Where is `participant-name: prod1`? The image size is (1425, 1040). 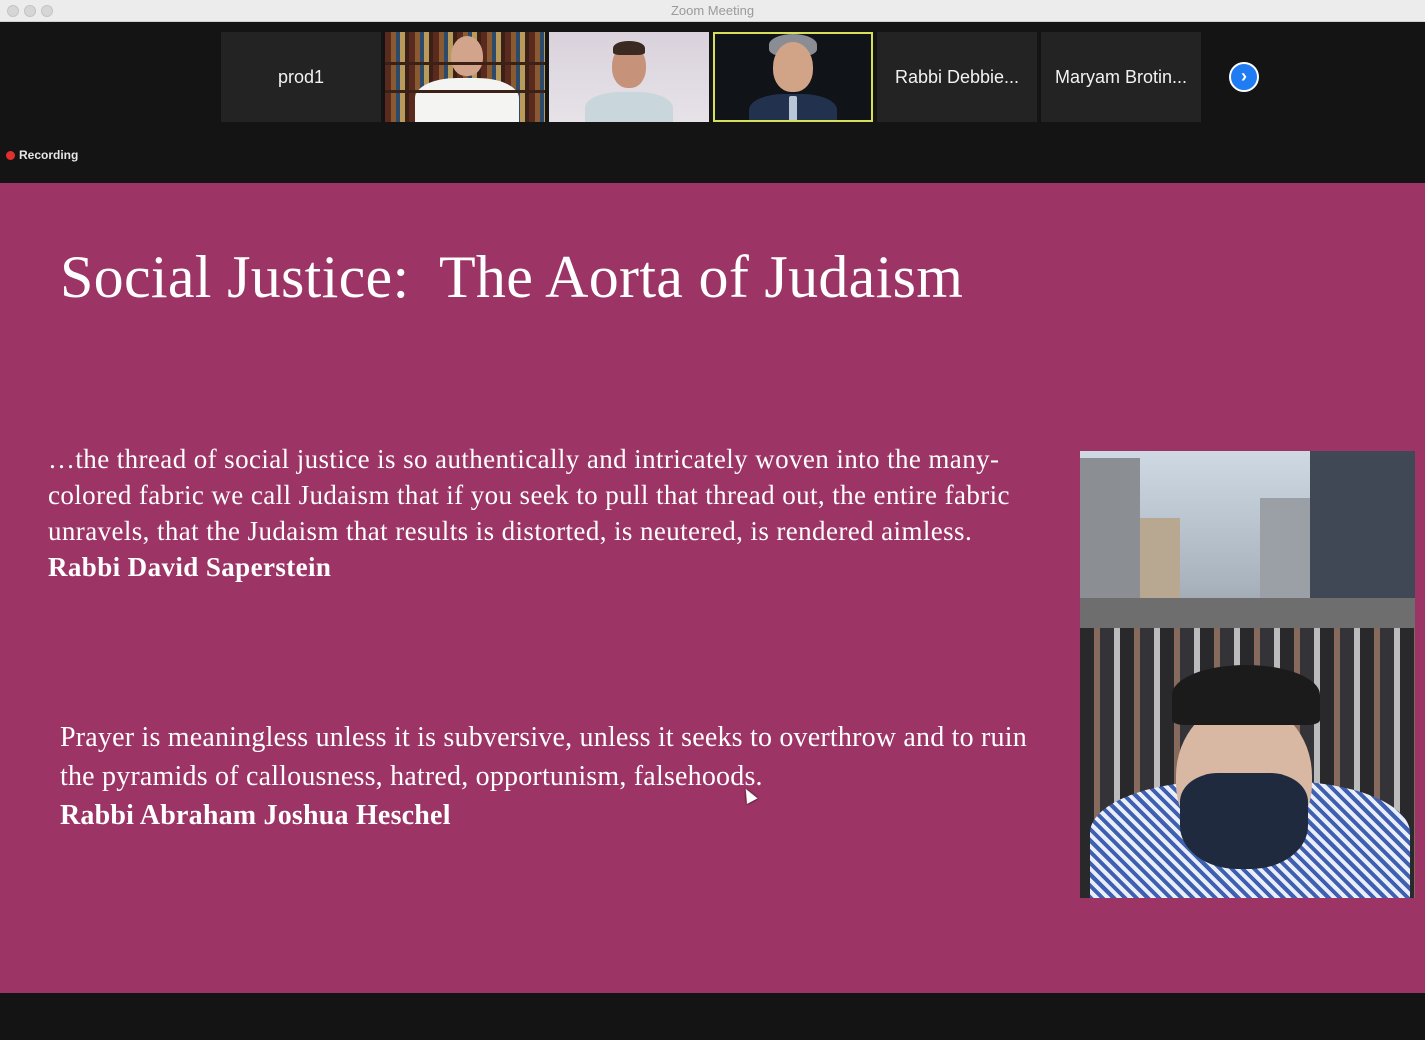
participant-name: prod1 is located at coordinates (301, 76).